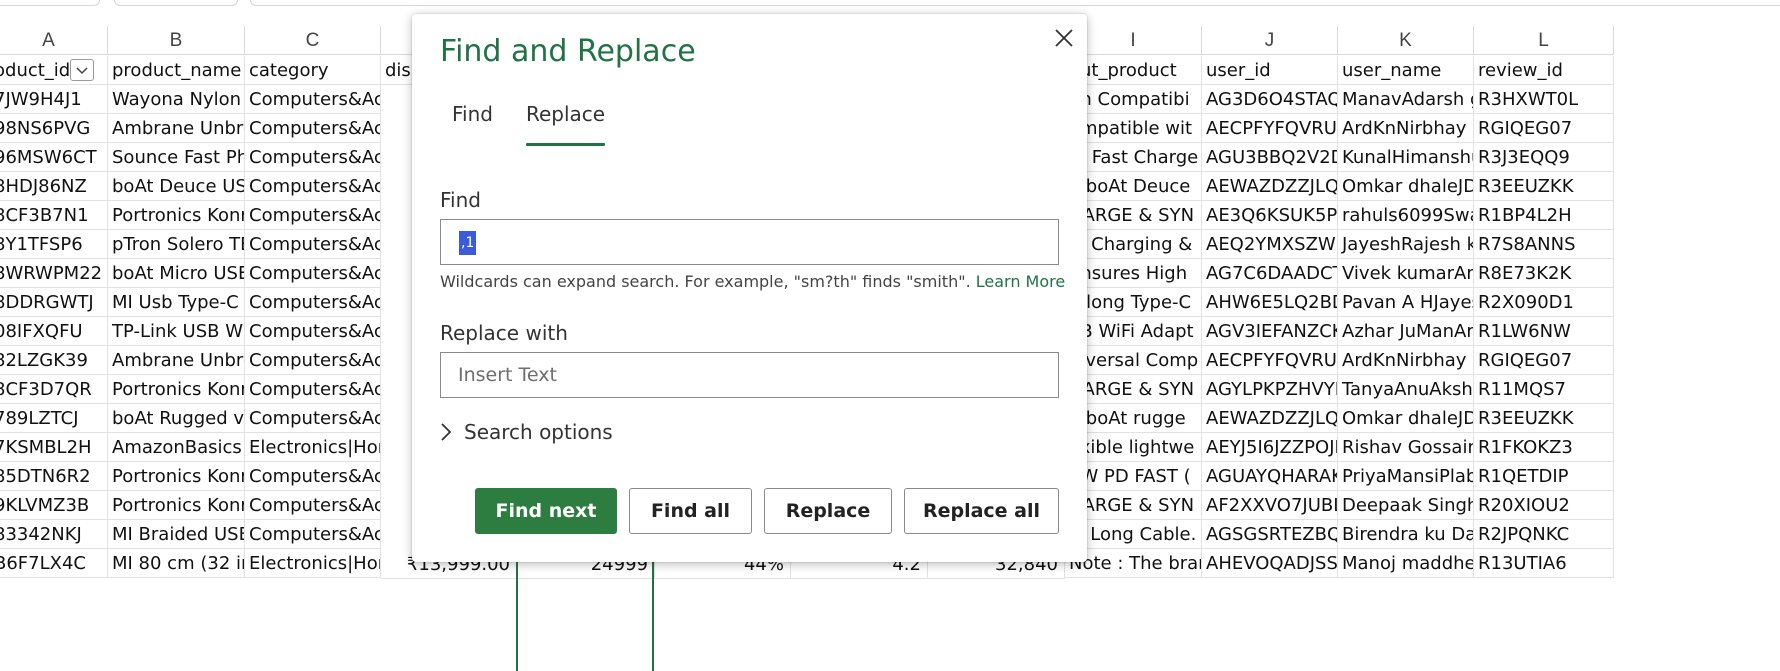 The width and height of the screenshot is (1780, 671). What do you see at coordinates (749, 242) in the screenshot?
I see `find-input: ,1` at bounding box center [749, 242].